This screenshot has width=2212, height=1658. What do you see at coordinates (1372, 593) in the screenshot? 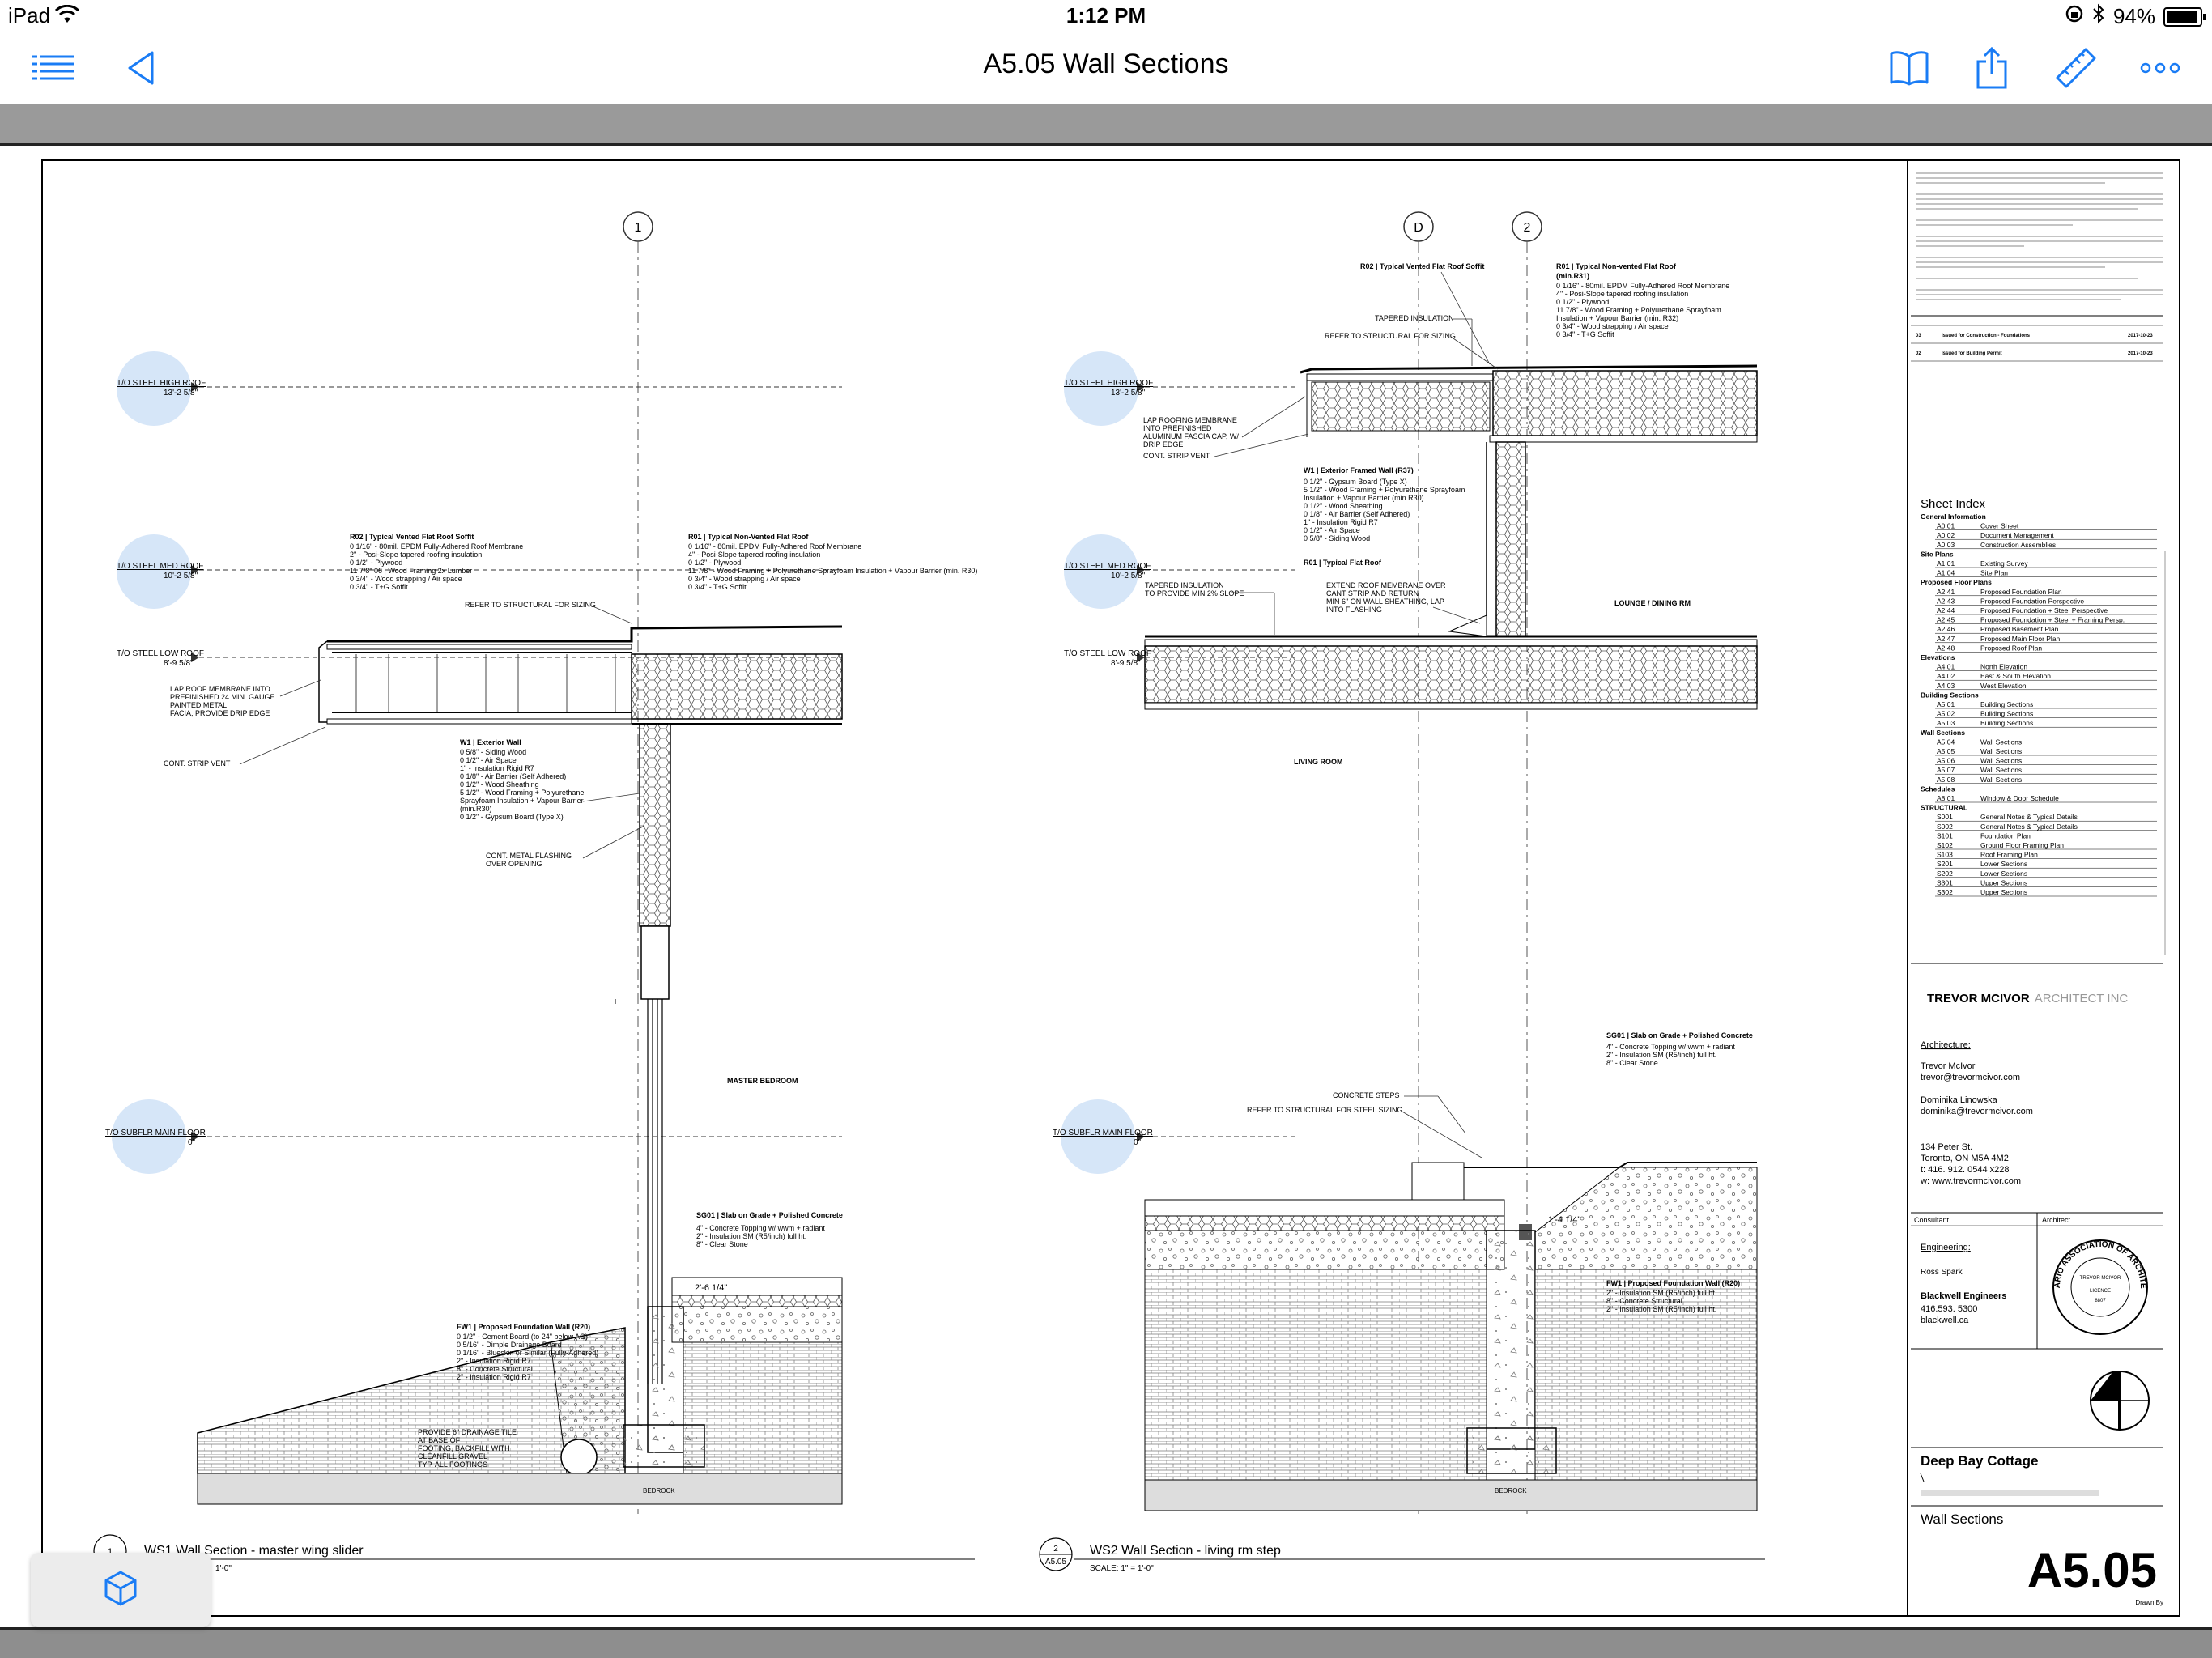
I see `note-line: CANT STRIP AND RETURN` at bounding box center [1372, 593].